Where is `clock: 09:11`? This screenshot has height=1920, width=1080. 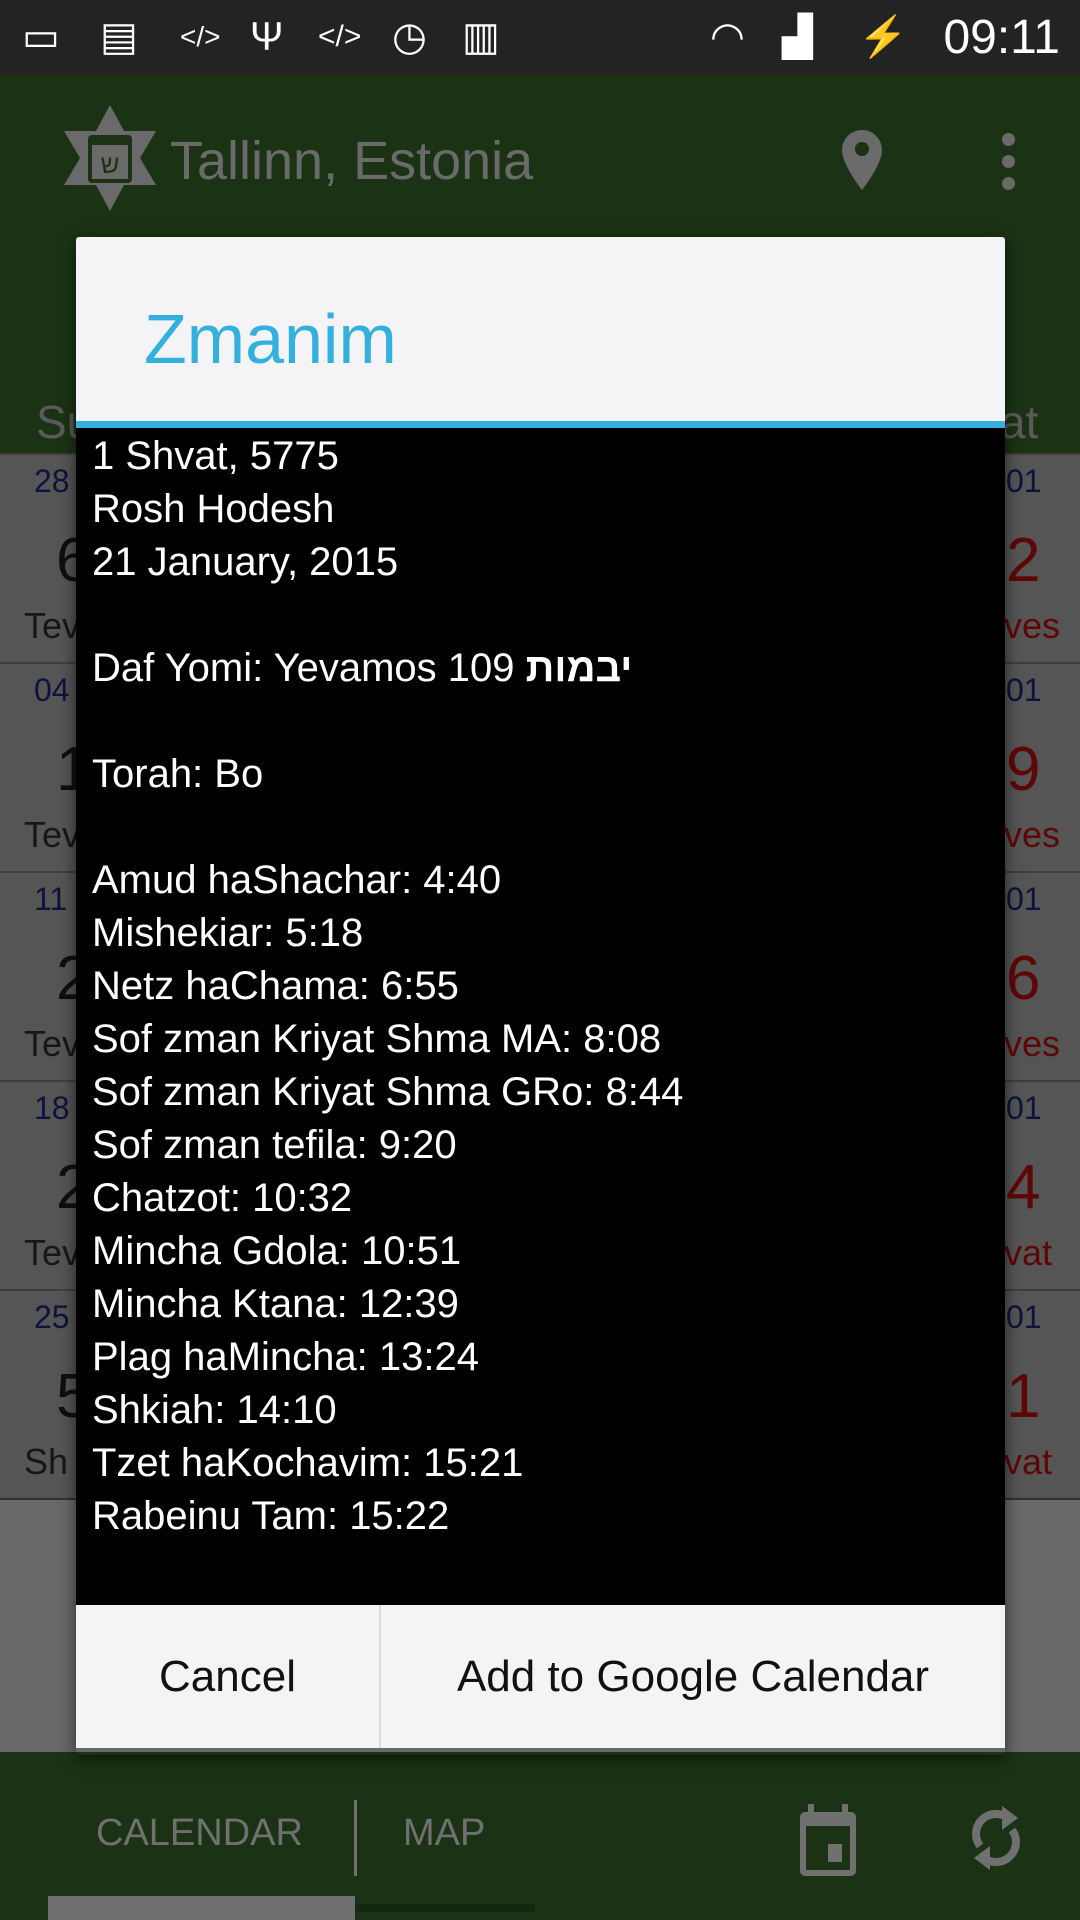
clock: 09:11 is located at coordinates (1001, 37).